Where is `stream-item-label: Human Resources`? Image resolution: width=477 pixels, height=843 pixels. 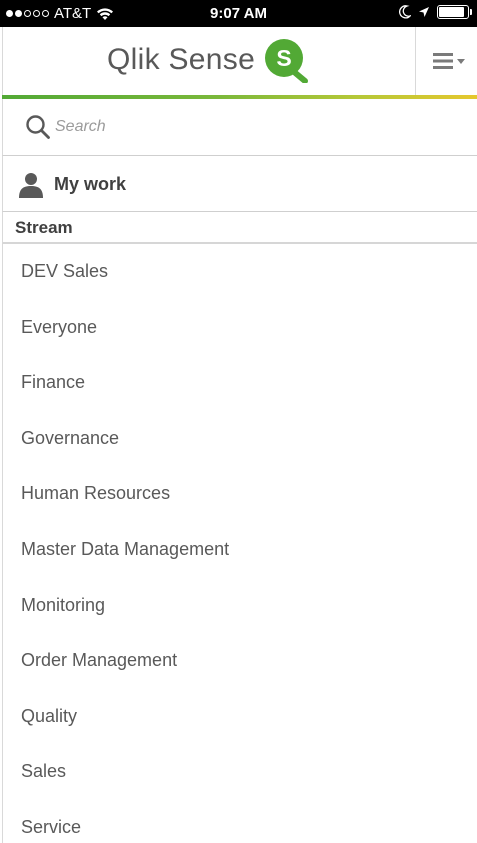 stream-item-label: Human Resources is located at coordinates (96, 493).